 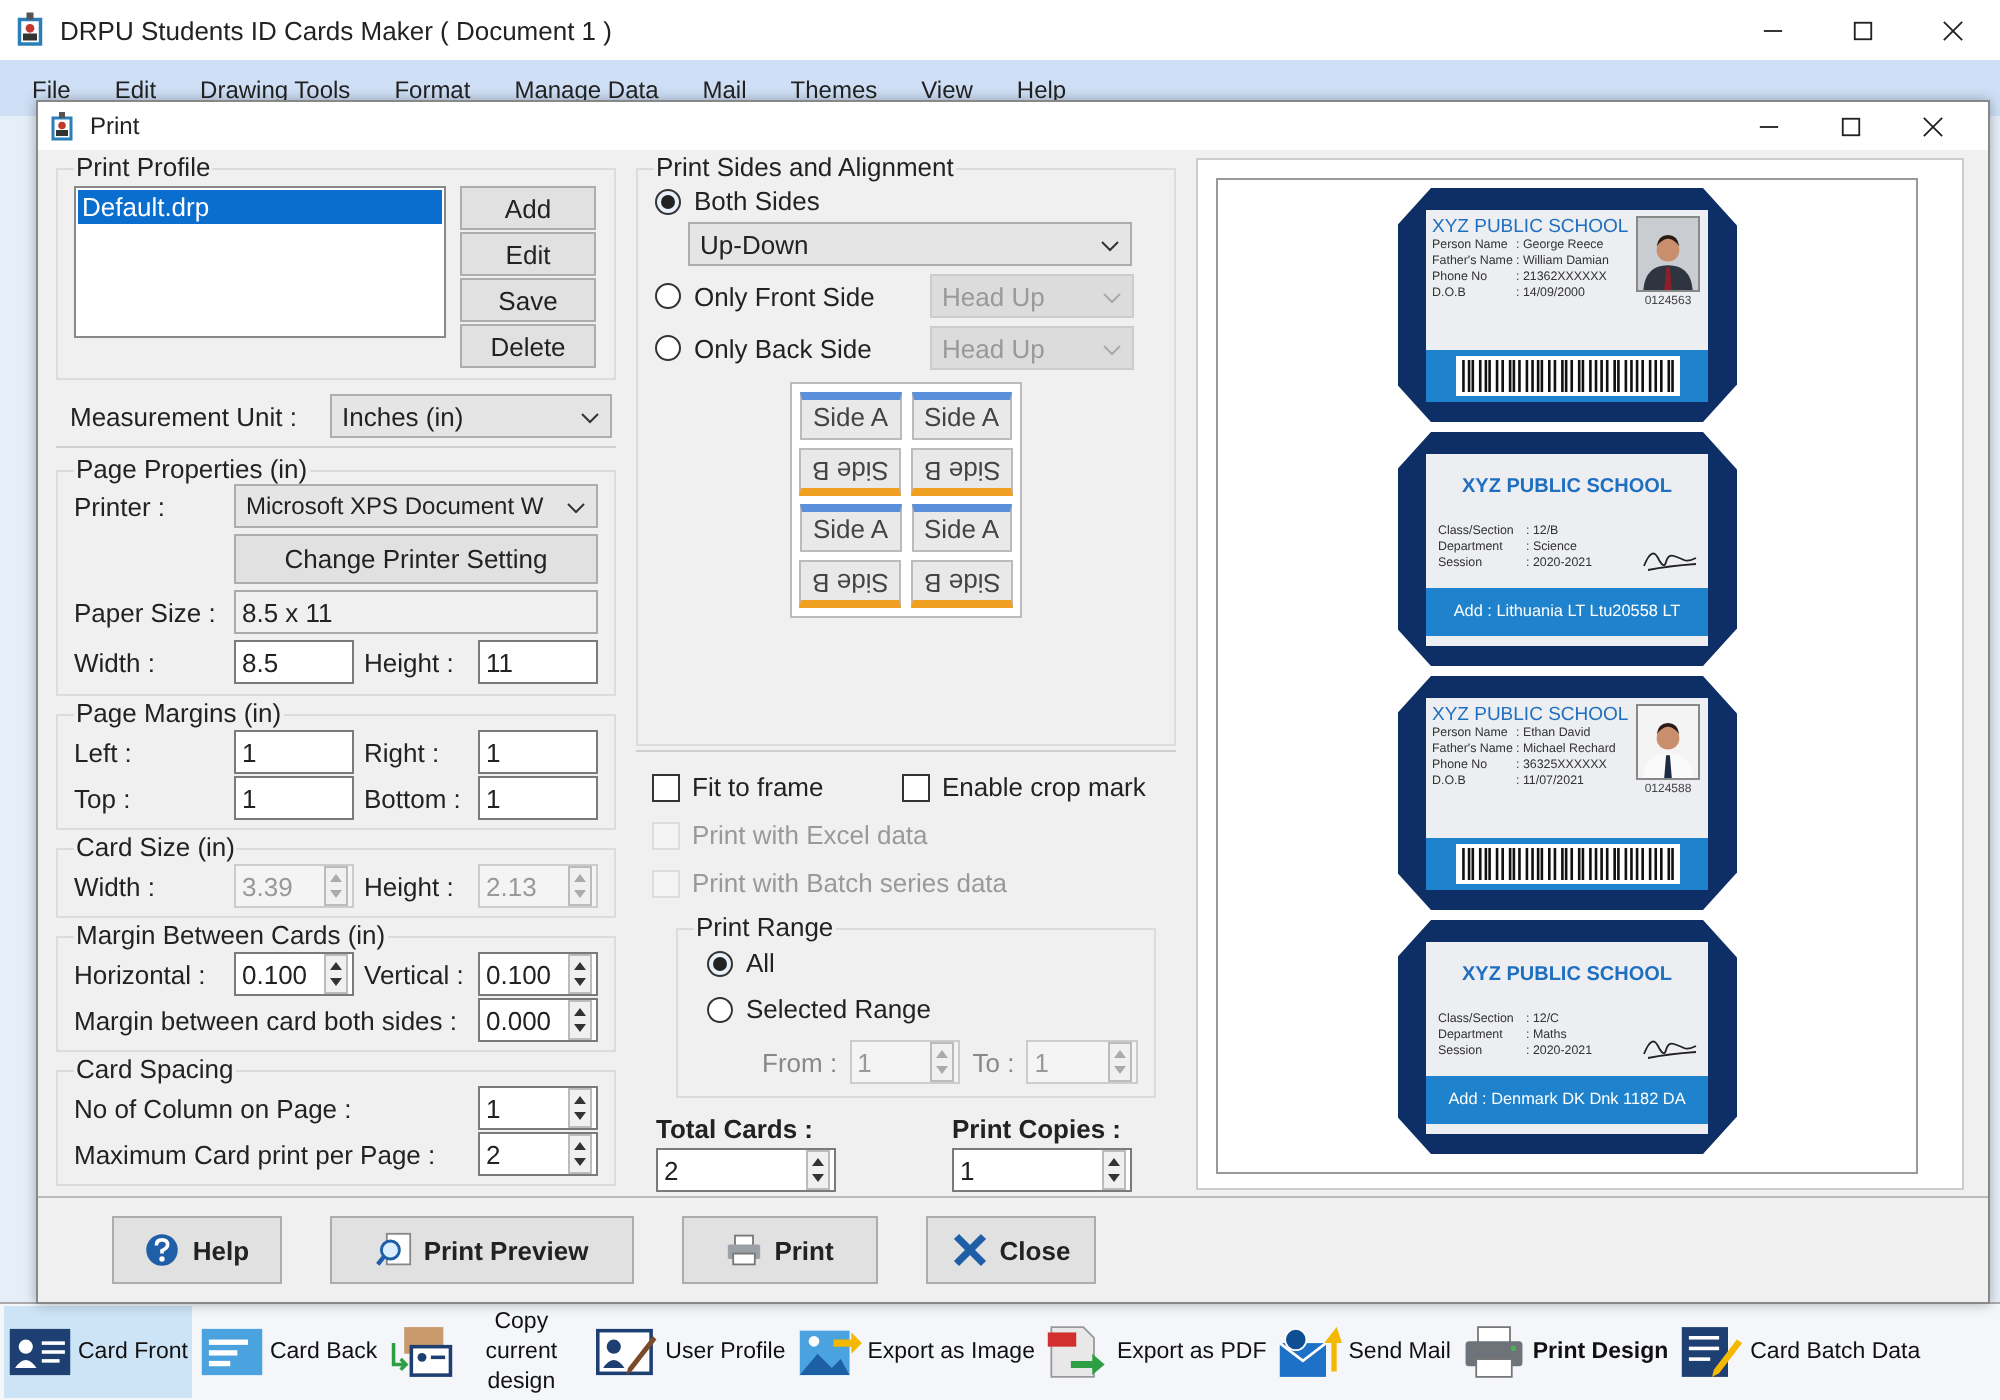 I want to click on group-title: Card Spacing, so click(x=155, y=1070).